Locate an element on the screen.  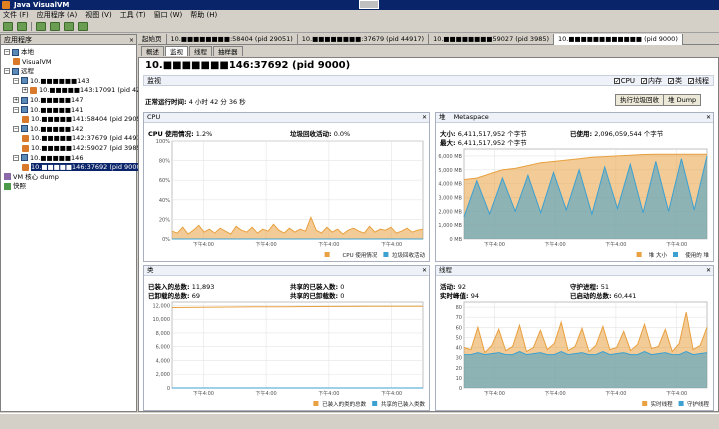
tree-node: 10.■■■■■141:58404 (pid 29051) is located at coordinates (84, 119).